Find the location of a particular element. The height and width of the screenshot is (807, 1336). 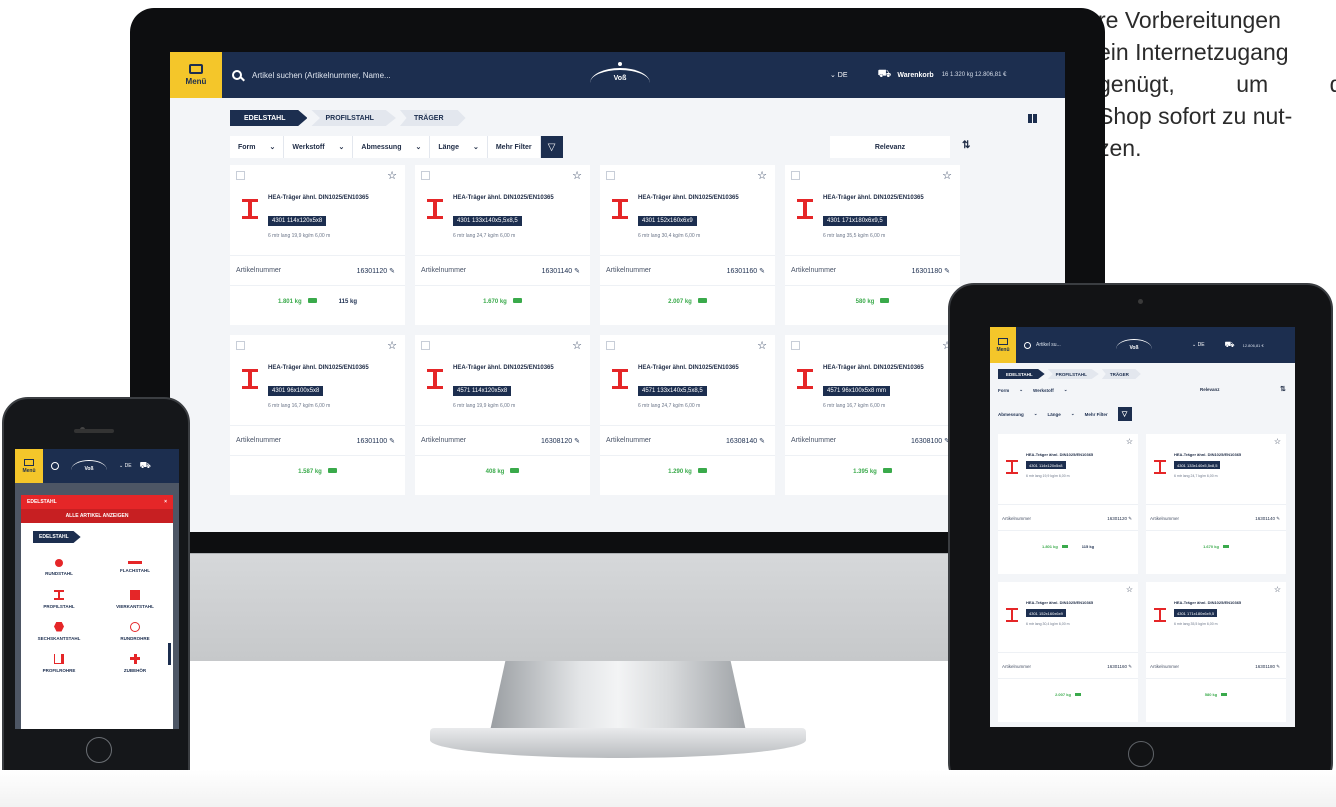

filter-form: Form ⌄ is located at coordinates (257, 147).